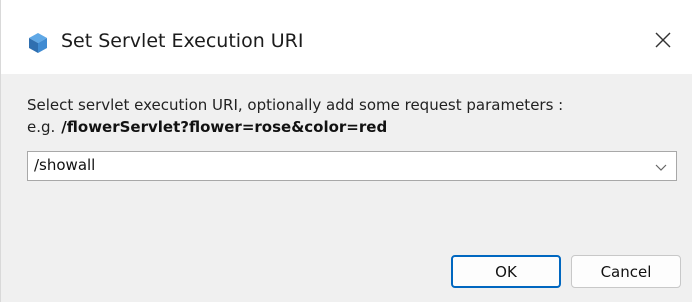 This screenshot has height=302, width=692. Describe the element at coordinates (38, 43) in the screenshot. I see `cube-icon` at that location.